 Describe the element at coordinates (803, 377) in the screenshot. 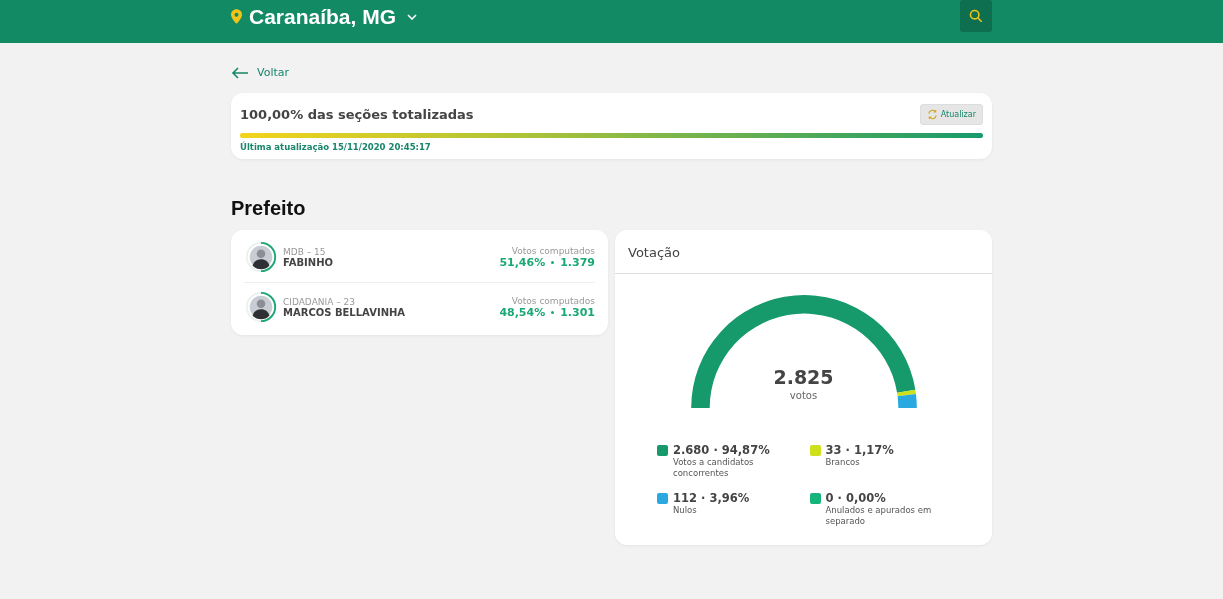

I see `total-votes: 2.825` at that location.